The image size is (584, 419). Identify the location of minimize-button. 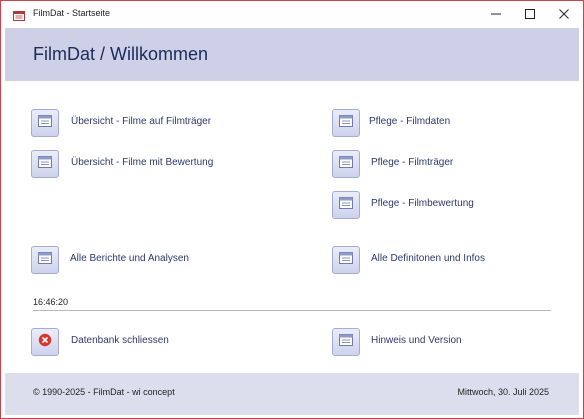
(496, 15).